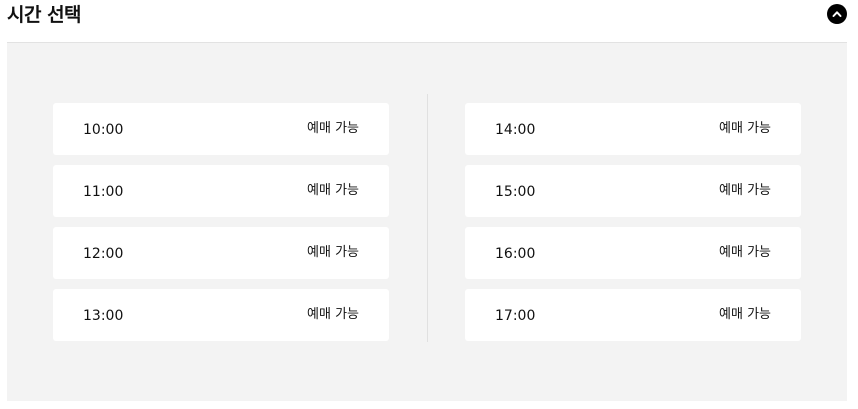  Describe the element at coordinates (103, 192) in the screenshot. I see `slot-time: 11:00` at that location.